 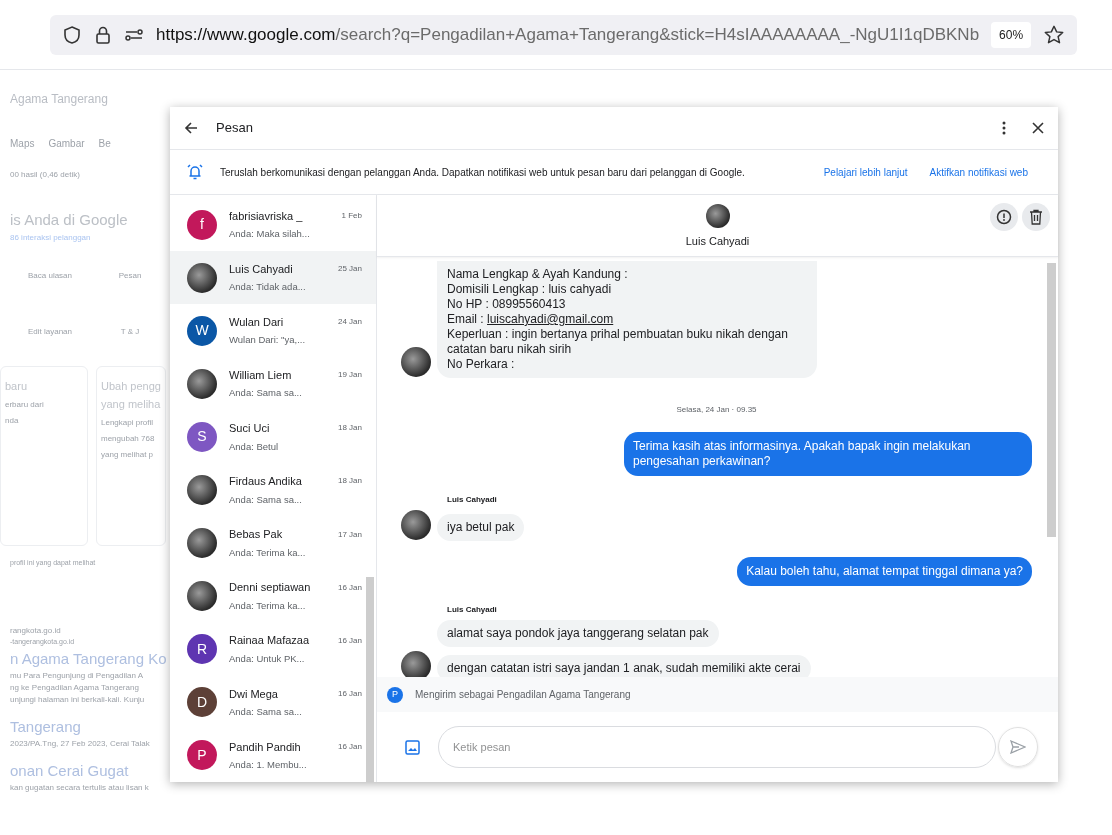 I want to click on action-label: Pesan, so click(x=130, y=275).